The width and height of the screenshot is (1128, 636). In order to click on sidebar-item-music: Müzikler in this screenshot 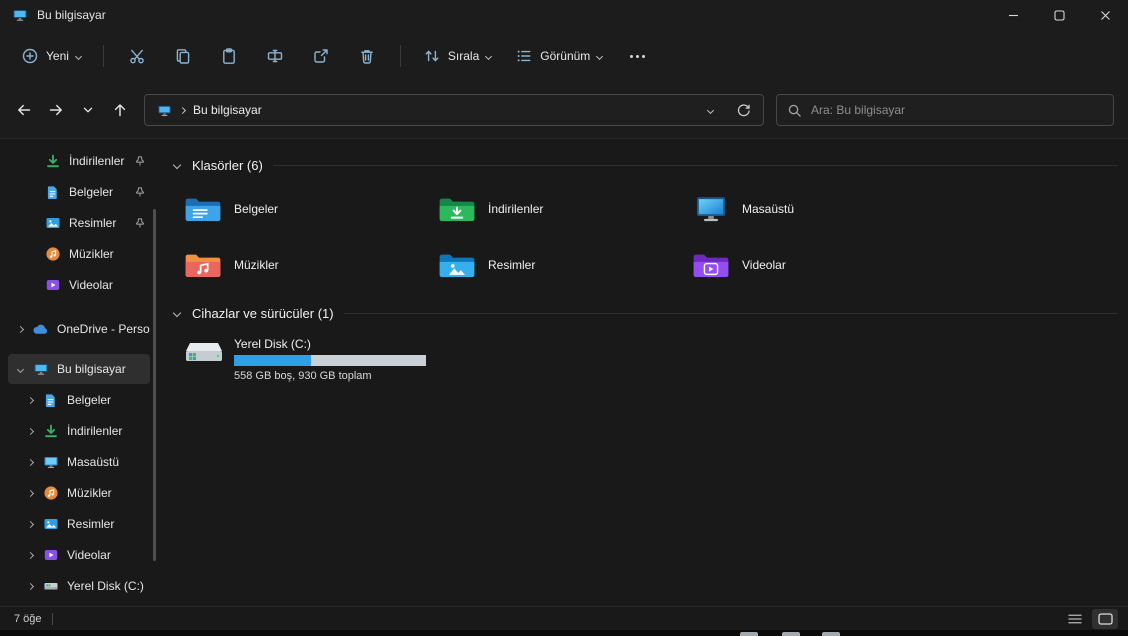, I will do `click(79, 254)`.